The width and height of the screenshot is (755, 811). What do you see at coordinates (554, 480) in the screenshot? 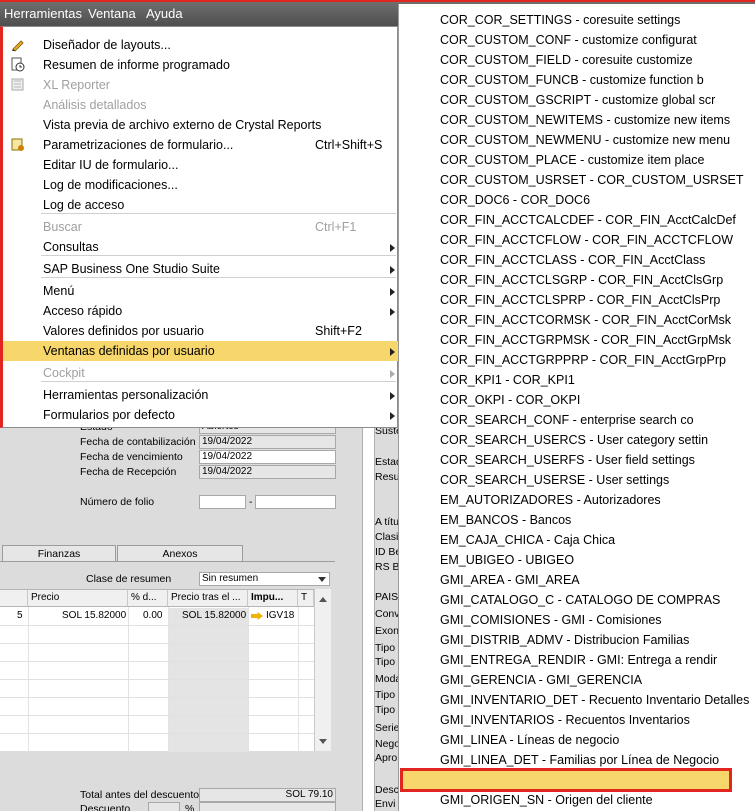
I see `submenu-item: COR_SEARCH_USERSE - User settings` at bounding box center [554, 480].